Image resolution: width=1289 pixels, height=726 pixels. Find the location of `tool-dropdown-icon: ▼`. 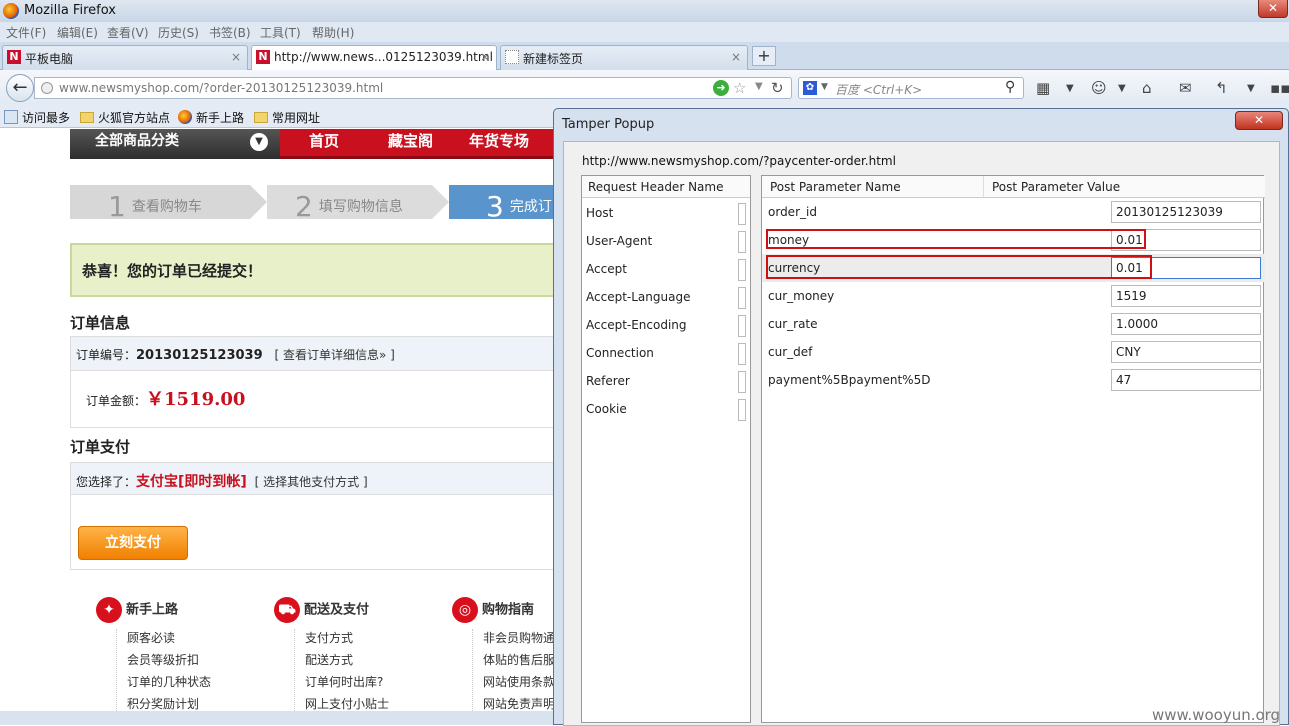

tool-dropdown-icon: ▼ is located at coordinates (1070, 88).